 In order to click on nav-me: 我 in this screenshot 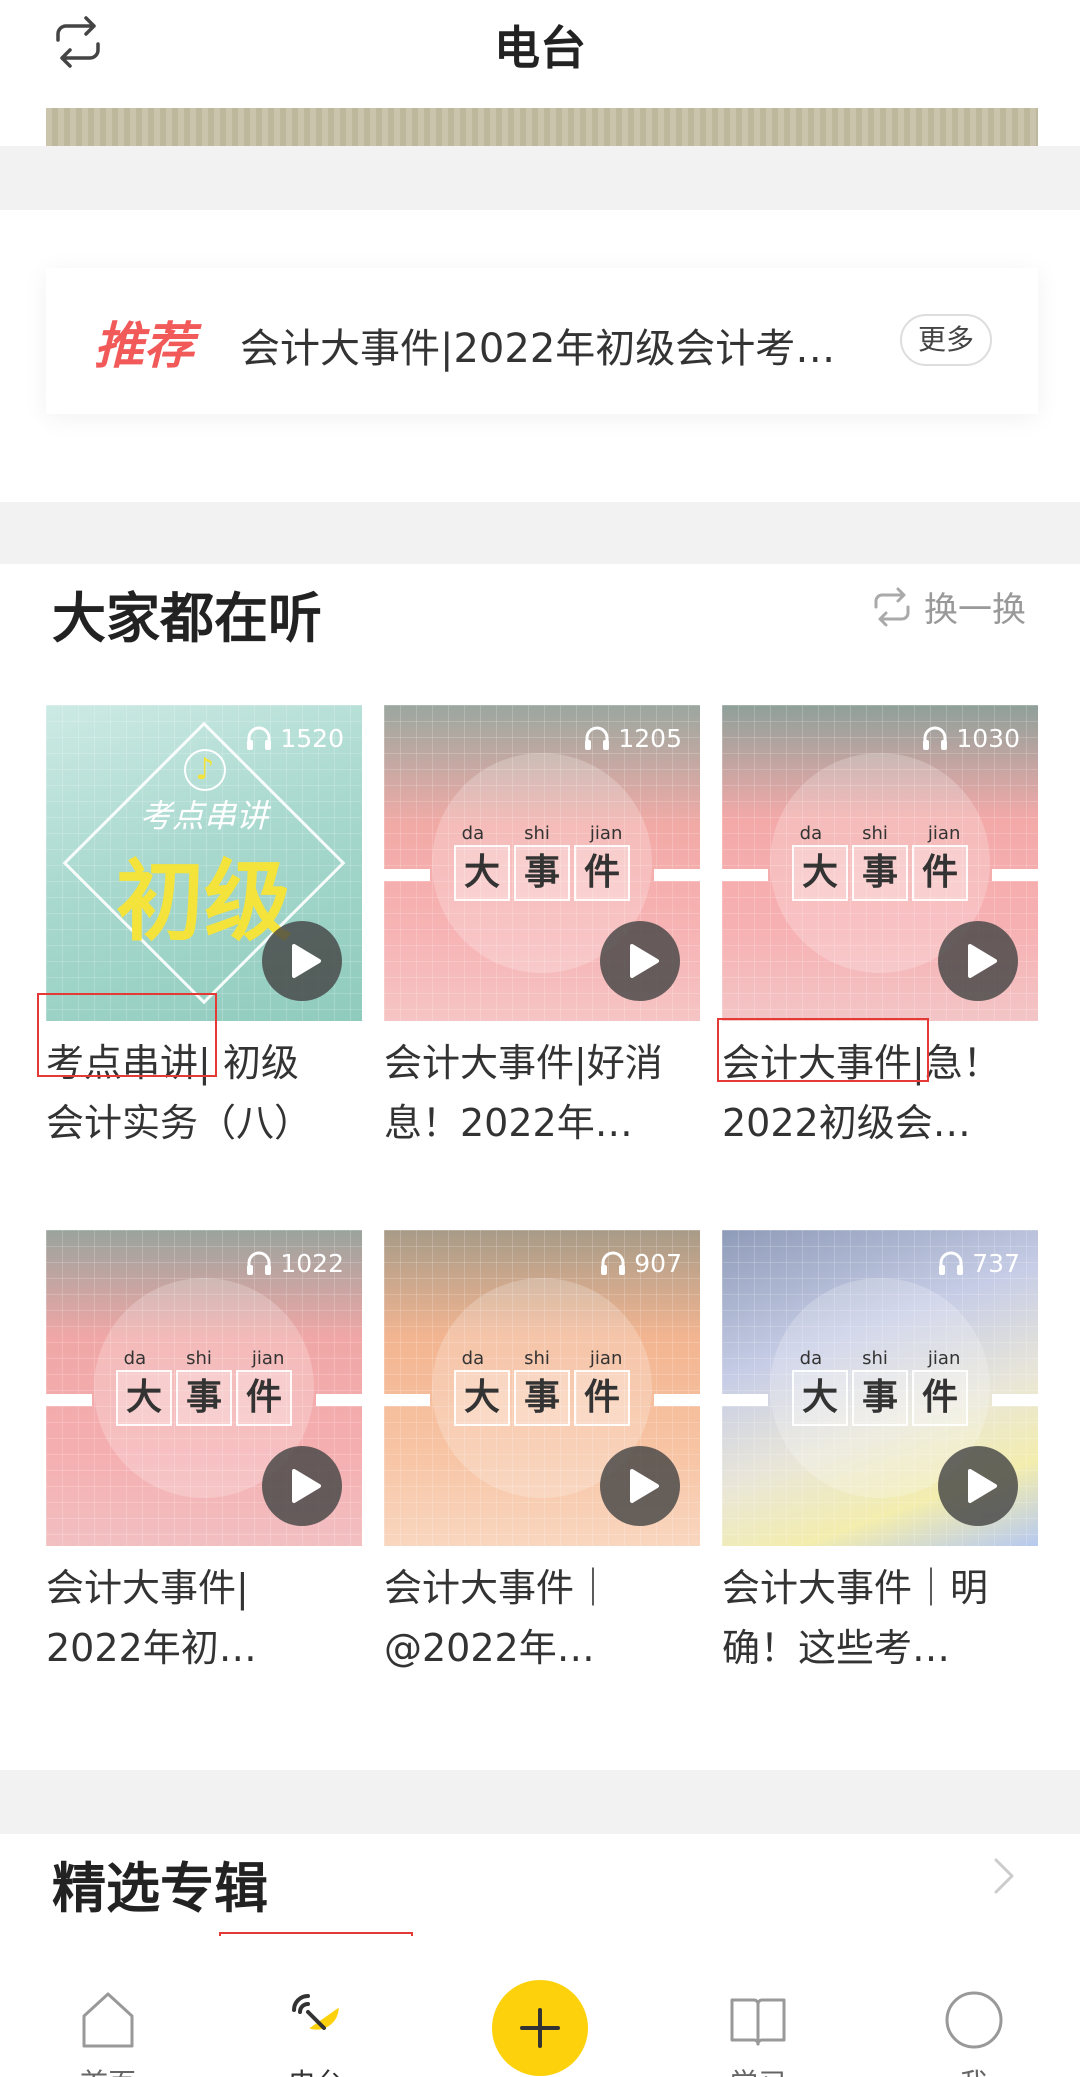, I will do `click(974, 2006)`.